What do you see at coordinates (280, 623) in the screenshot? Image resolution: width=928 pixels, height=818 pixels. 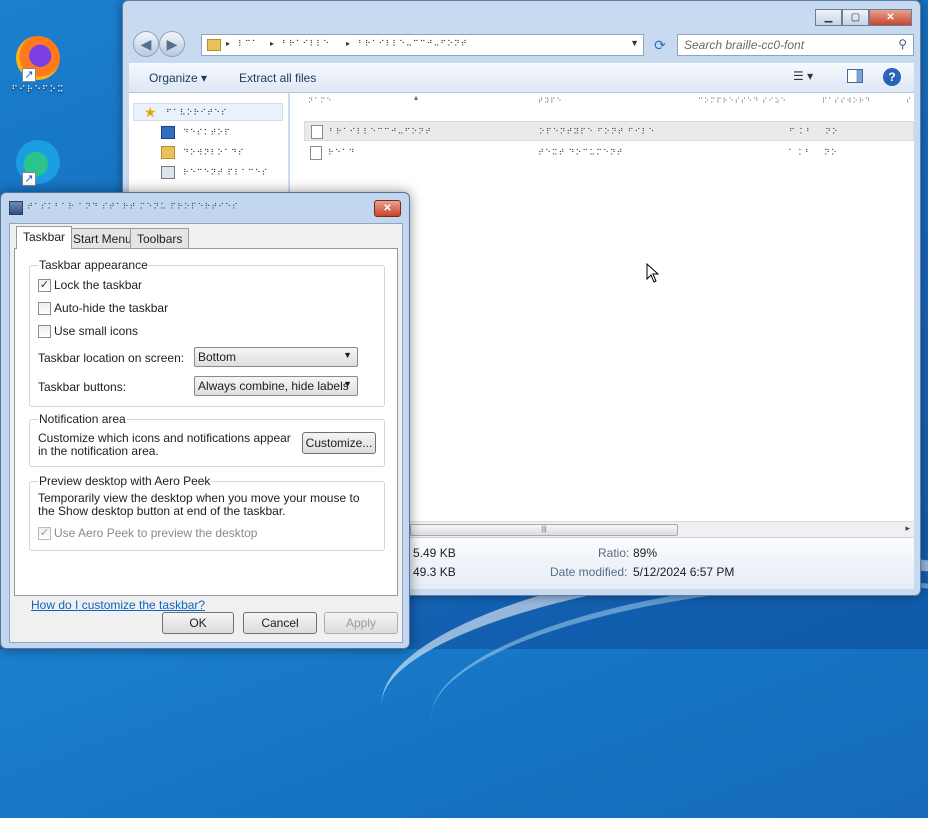 I see `cancel-button: Cancel` at bounding box center [280, 623].